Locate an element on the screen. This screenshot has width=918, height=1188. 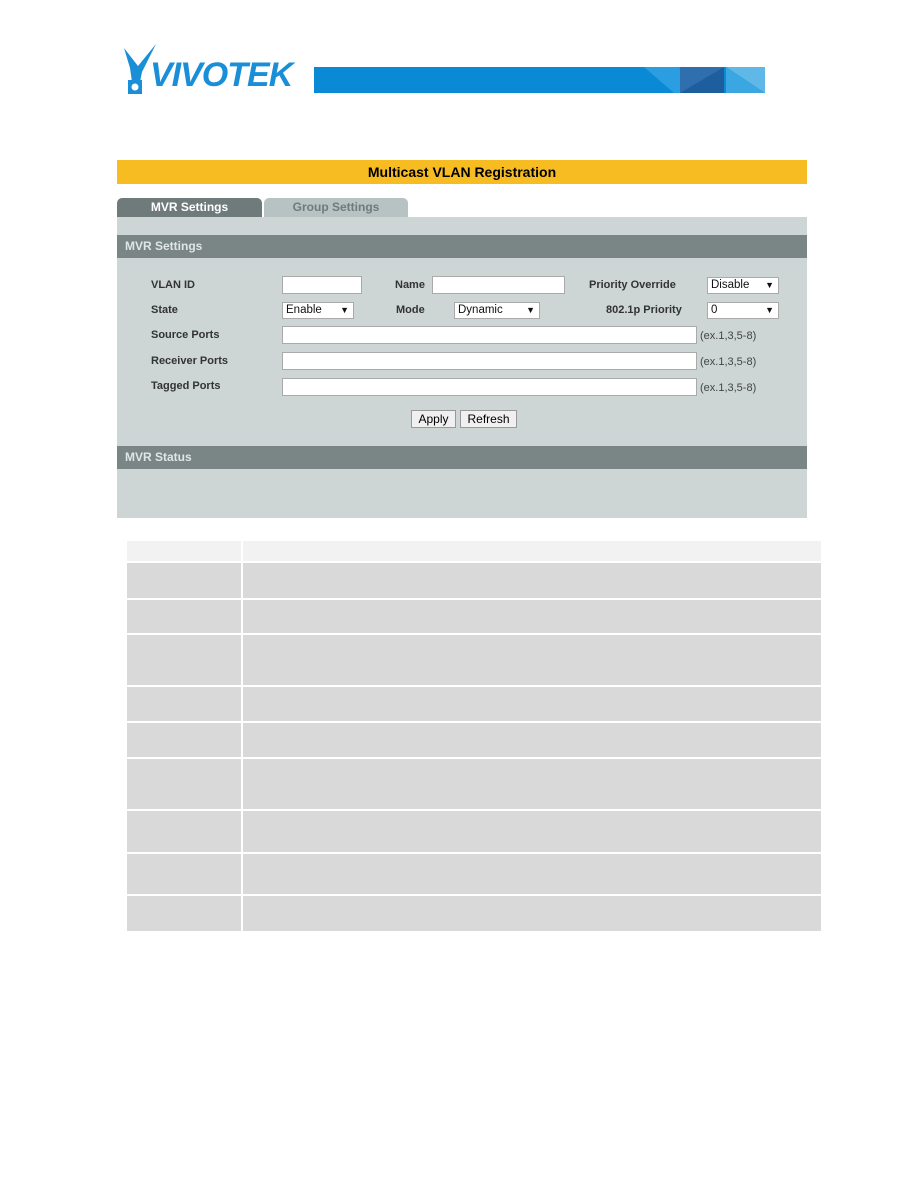
page-title: Multicast VLAN Registration is located at coordinates (462, 172).